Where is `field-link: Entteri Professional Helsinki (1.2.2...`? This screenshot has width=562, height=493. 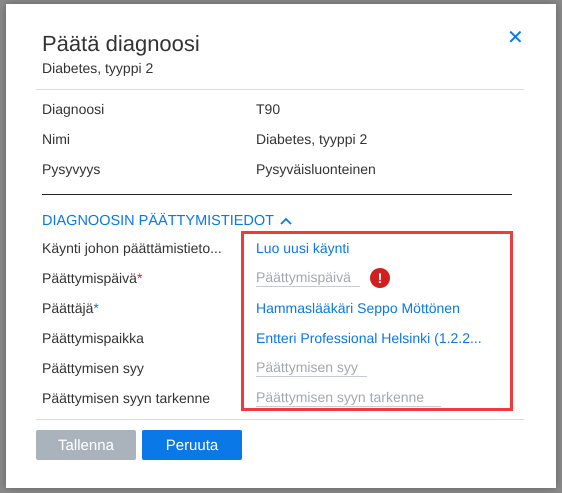 field-link: Entteri Professional Helsinki (1.2.2... is located at coordinates (369, 338).